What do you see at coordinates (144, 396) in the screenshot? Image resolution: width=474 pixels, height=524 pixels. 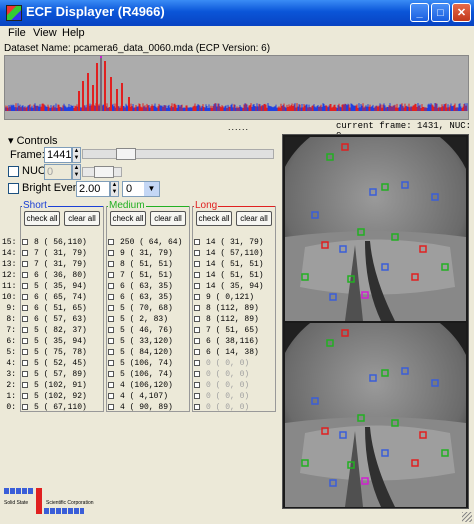 I see `event-entry: 4 ( 4,107)` at bounding box center [144, 396].